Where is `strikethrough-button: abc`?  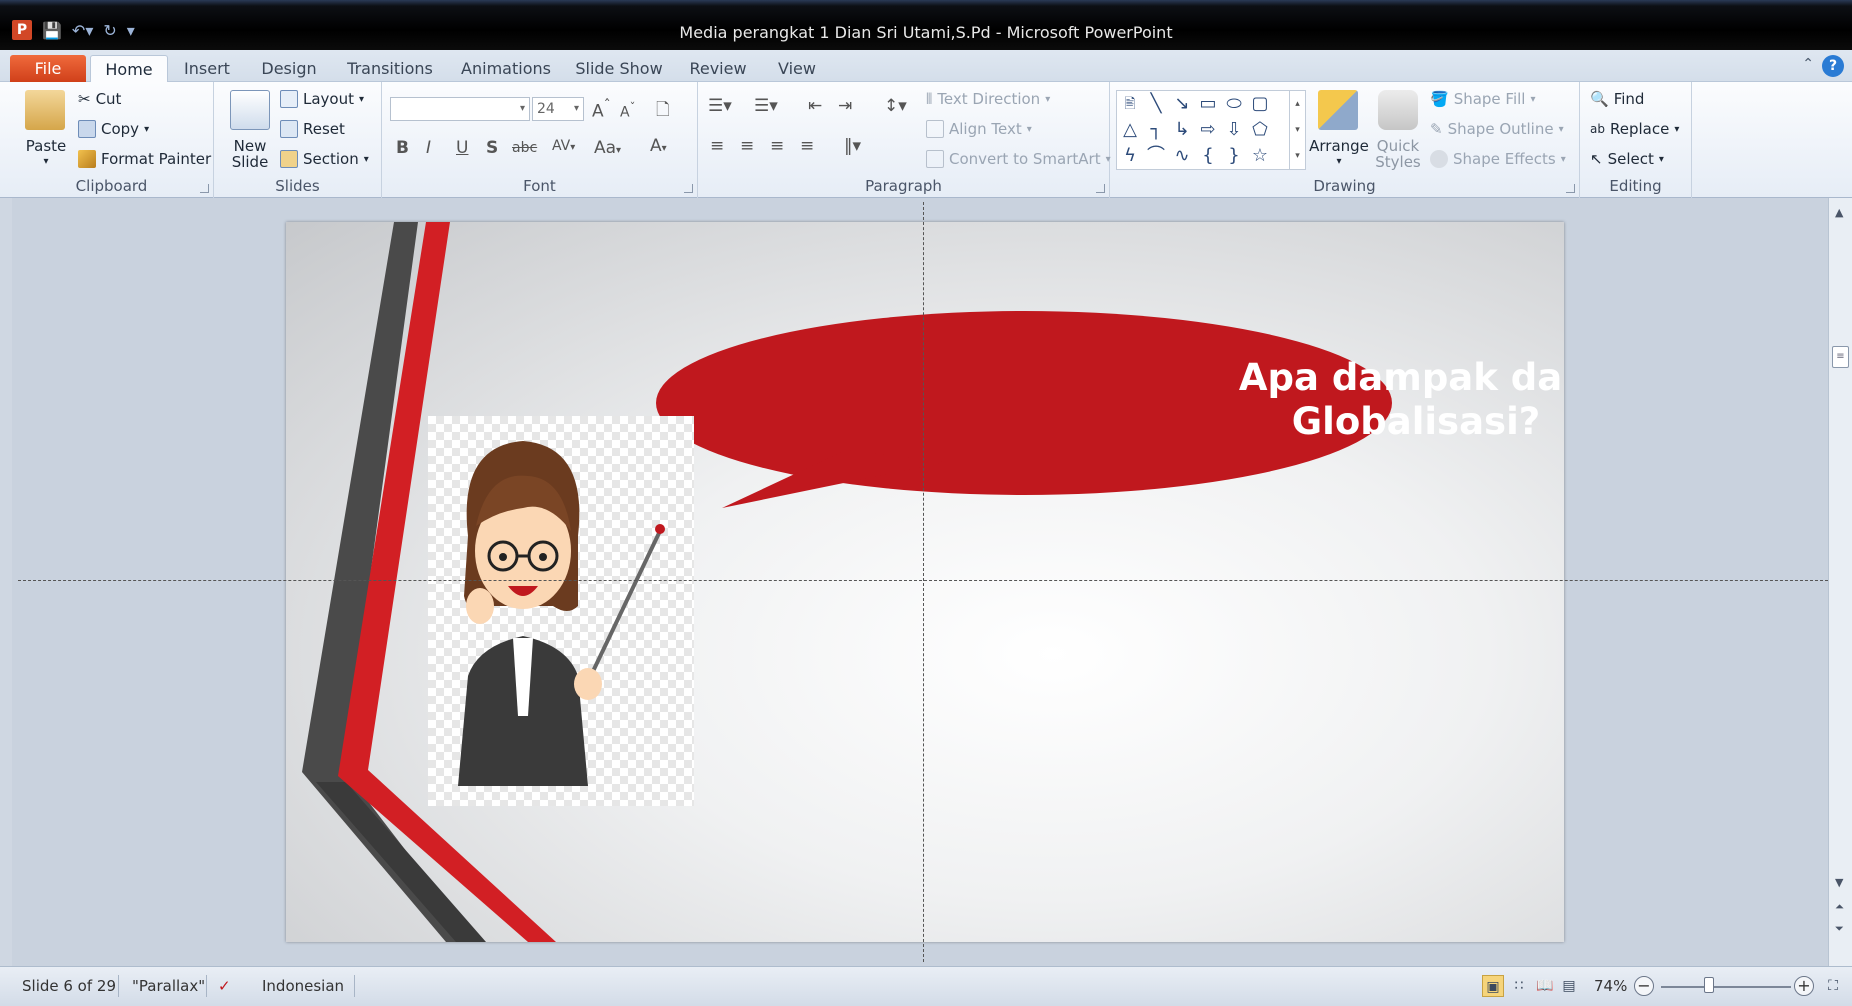 strikethrough-button: abc is located at coordinates (524, 148).